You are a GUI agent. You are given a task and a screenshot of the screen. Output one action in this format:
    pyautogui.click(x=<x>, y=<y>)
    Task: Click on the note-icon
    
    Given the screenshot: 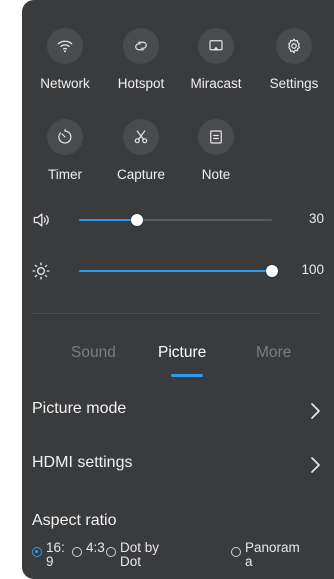 What is the action you would take?
    pyautogui.click(x=216, y=137)
    